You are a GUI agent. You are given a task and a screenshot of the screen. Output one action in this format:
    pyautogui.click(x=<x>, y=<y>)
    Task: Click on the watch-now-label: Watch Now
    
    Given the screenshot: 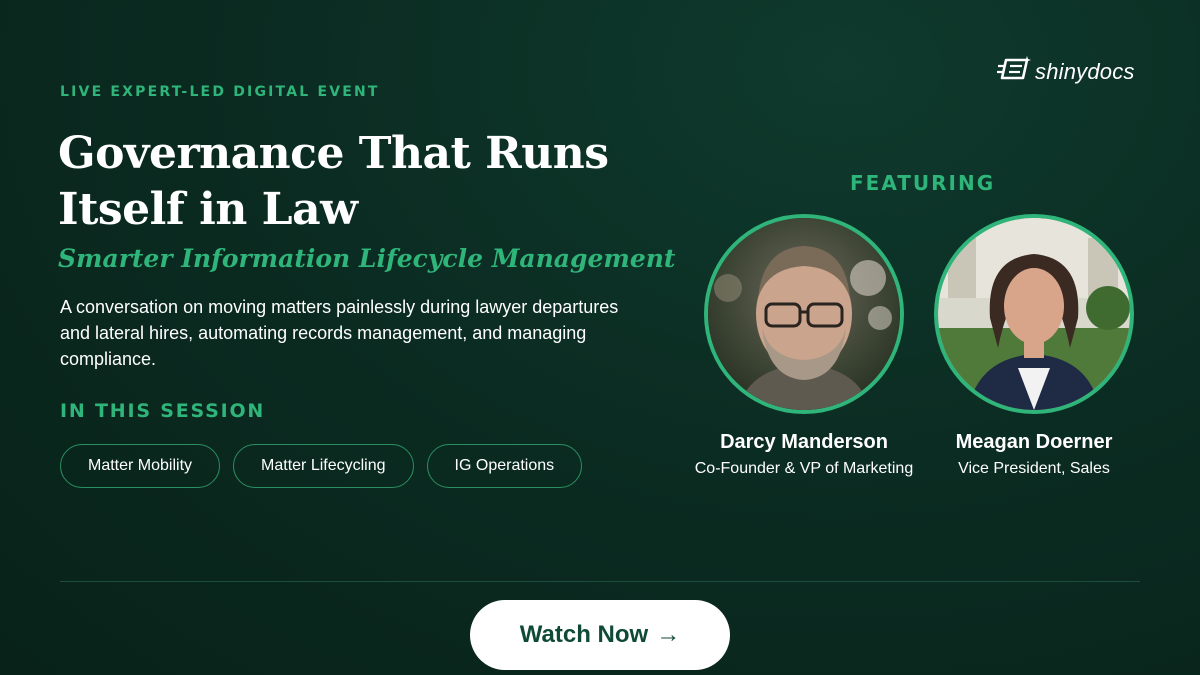 What is the action you would take?
    pyautogui.click(x=584, y=634)
    